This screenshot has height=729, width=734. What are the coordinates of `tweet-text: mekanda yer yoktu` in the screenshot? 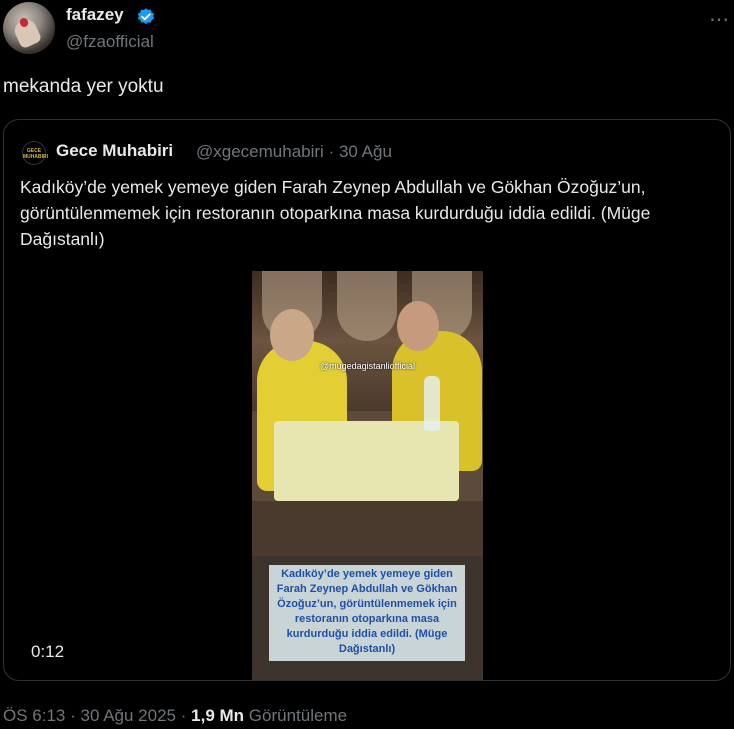 It's located at (83, 86).